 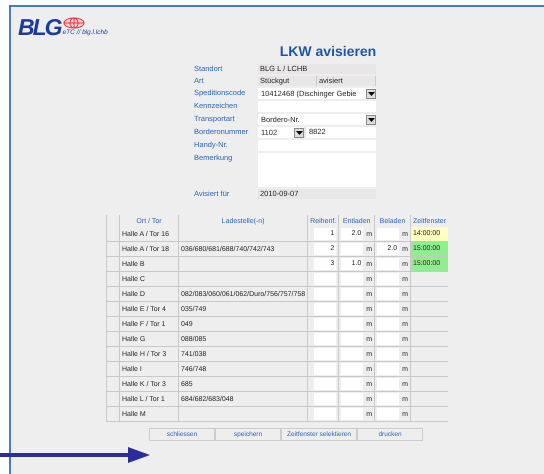 I want to click on logo-text: BLG, so click(x=39, y=27).